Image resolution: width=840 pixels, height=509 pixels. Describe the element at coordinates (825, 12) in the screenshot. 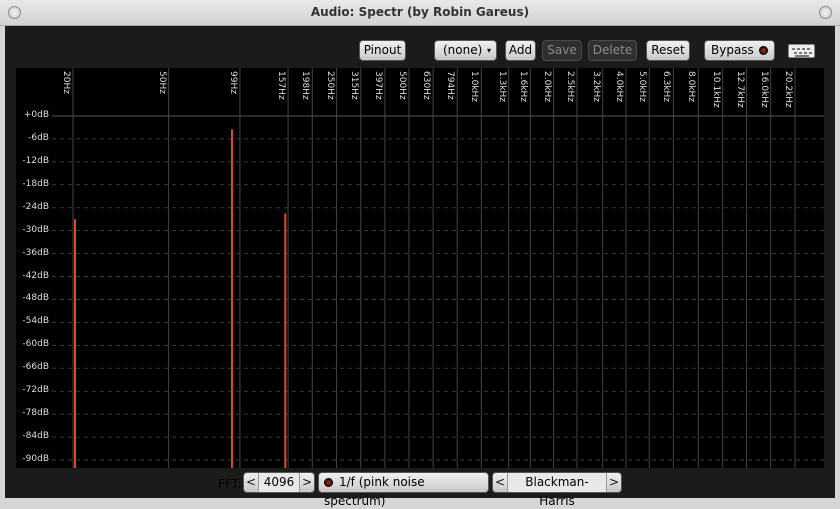

I see `close-icon` at that location.